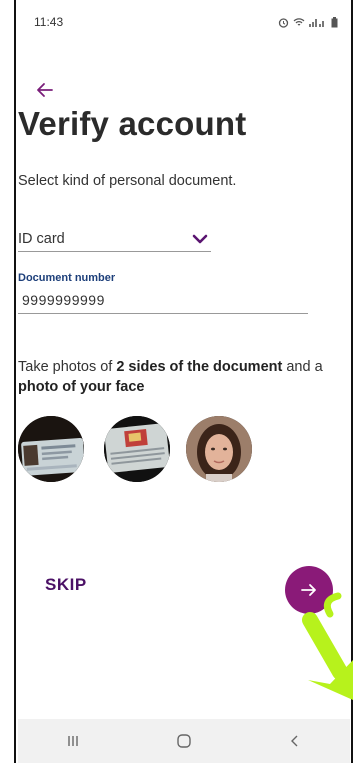 The image size is (353, 763). I want to click on home-button, so click(184, 741).